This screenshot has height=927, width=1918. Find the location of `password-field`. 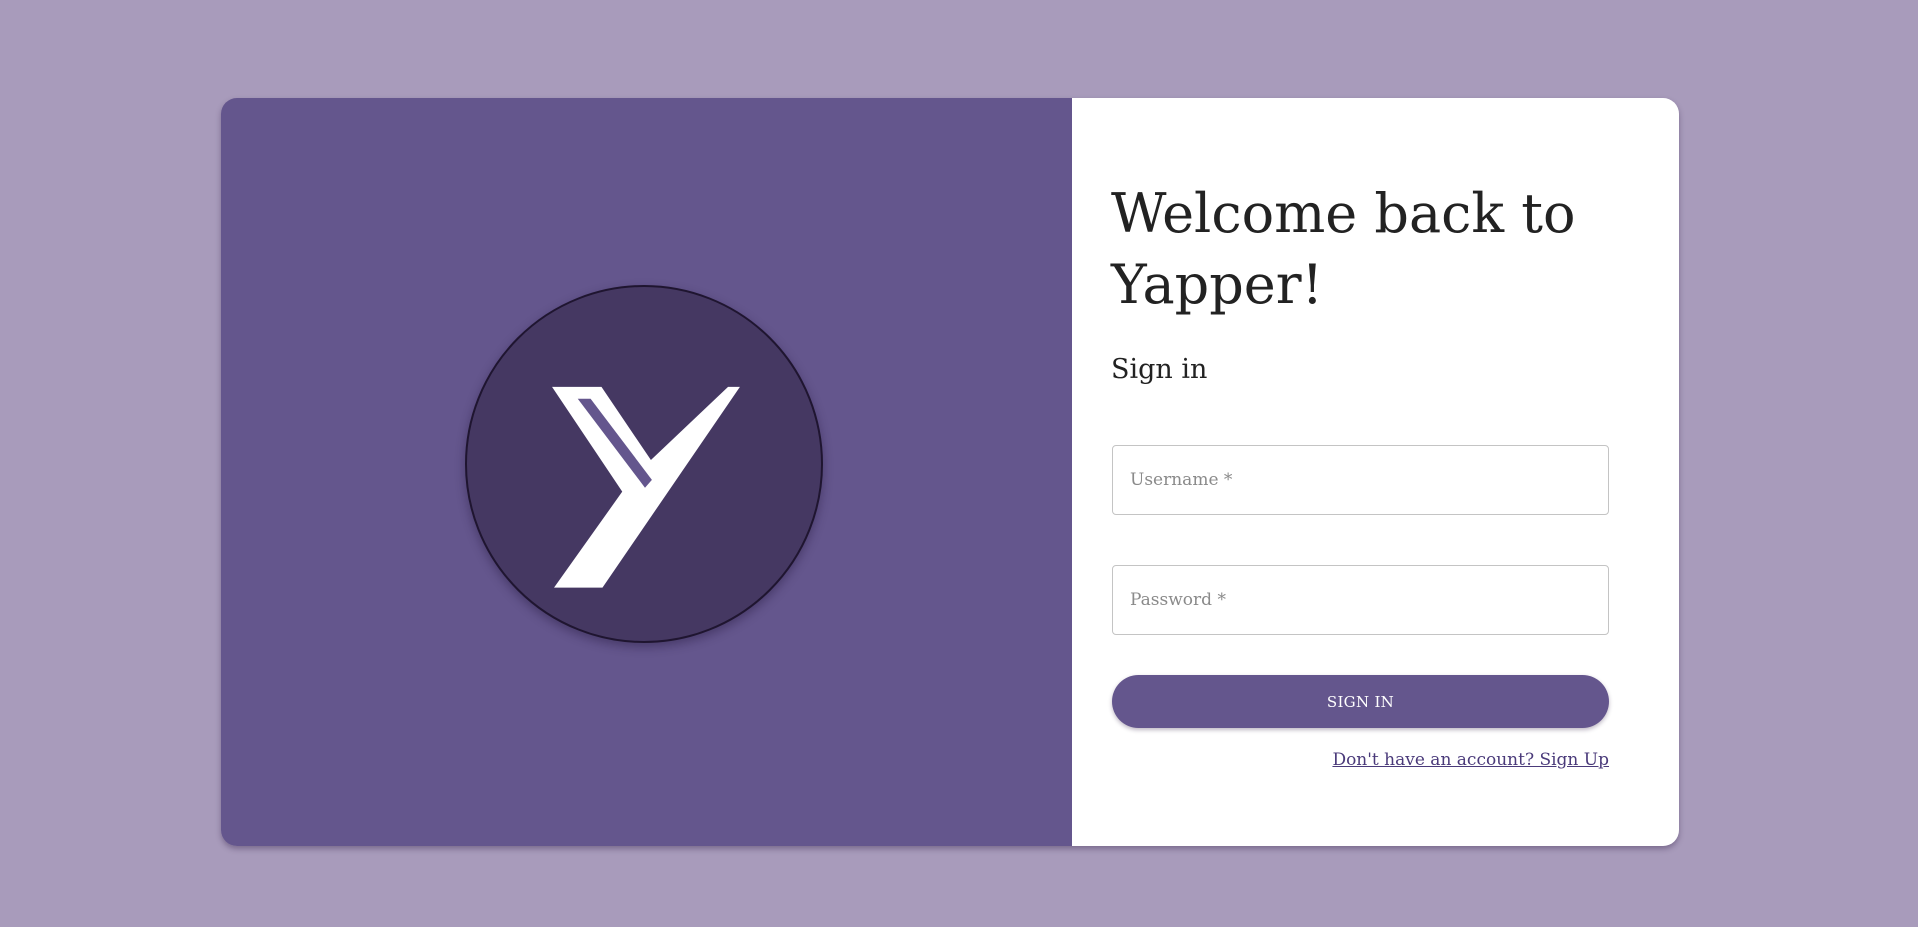

password-field is located at coordinates (1360, 600).